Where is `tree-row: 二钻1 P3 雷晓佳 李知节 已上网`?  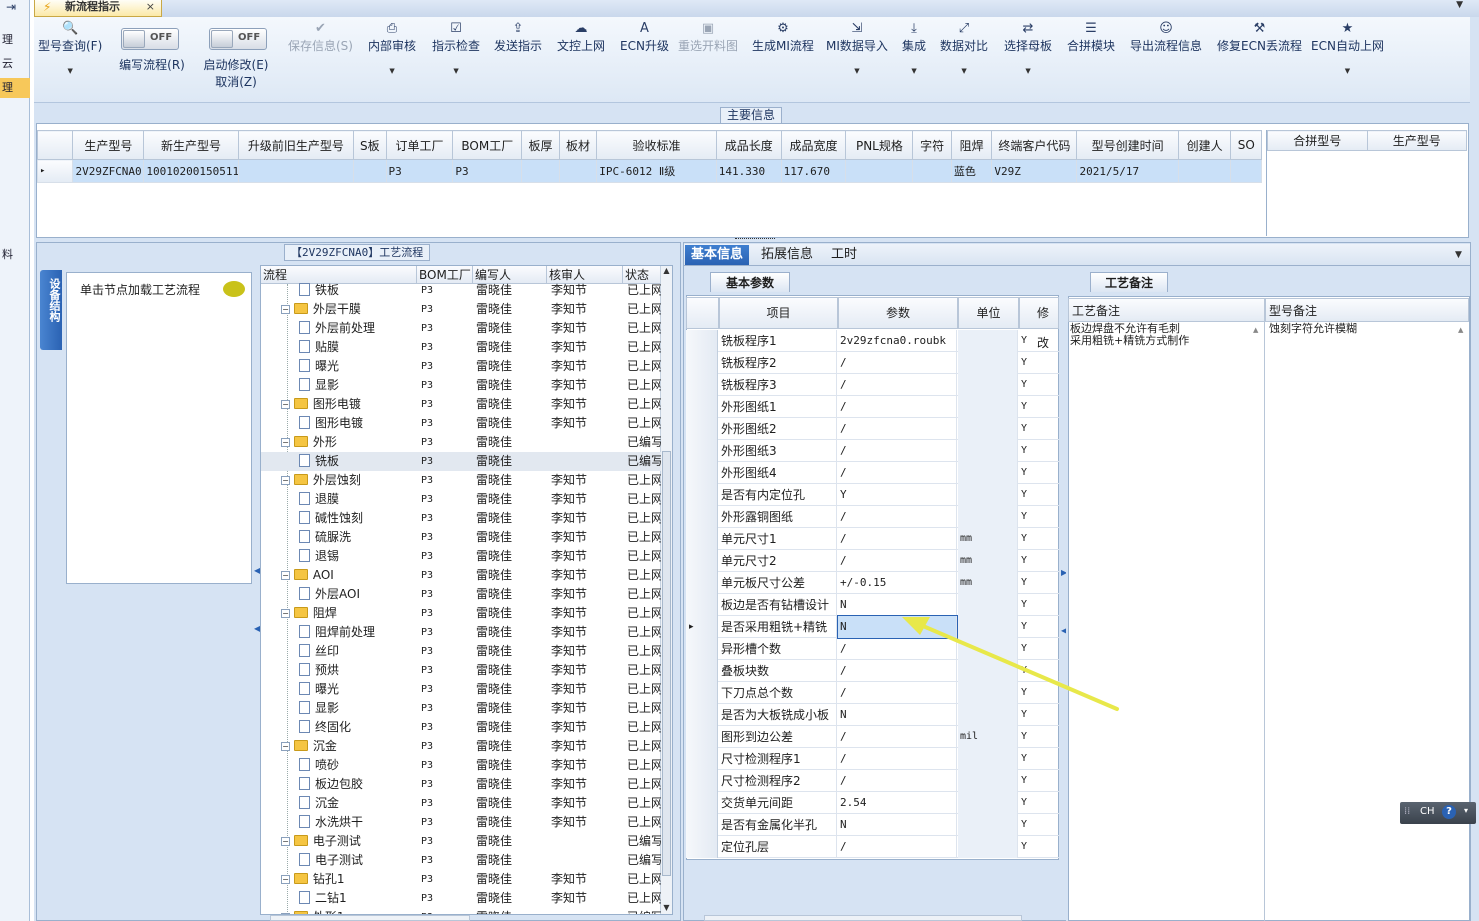 tree-row: 二钻1 P3 雷晓佳 李知节 已上网 is located at coordinates (461, 898).